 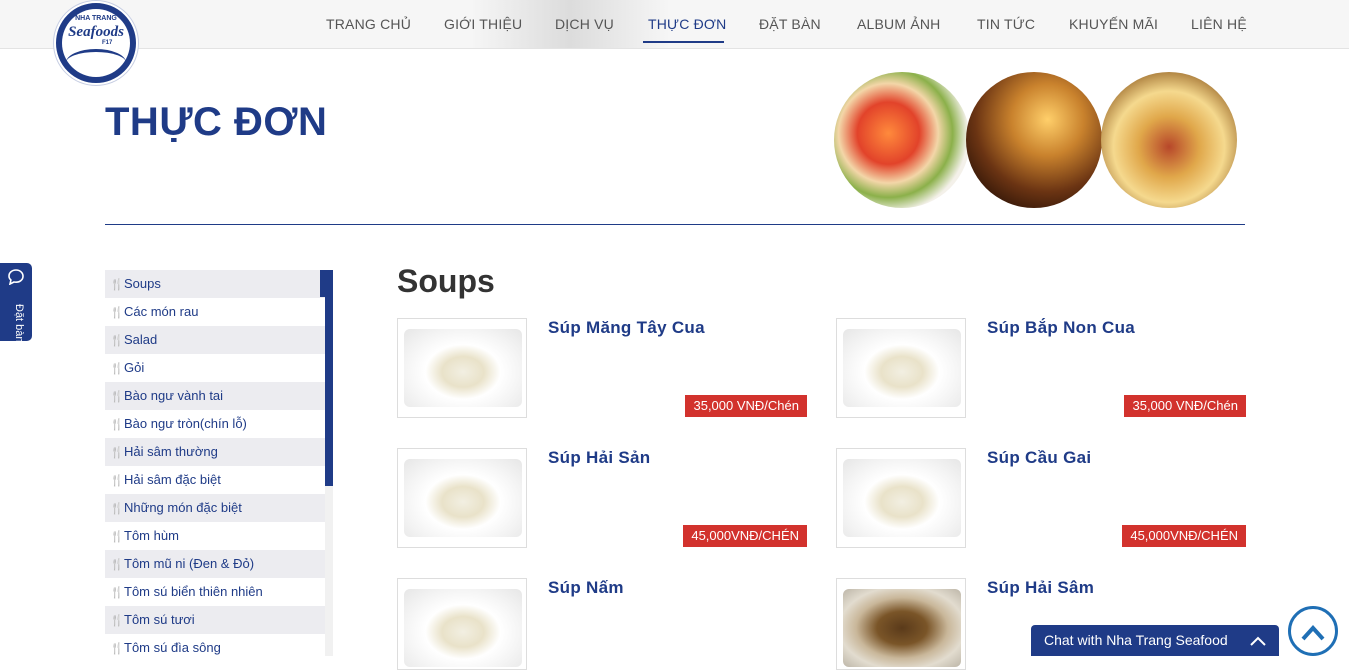 What do you see at coordinates (216, 564) in the screenshot?
I see `menu-item-slipper-lobster: 🍴Tôm mũ ni (Đen & Đỏ)` at bounding box center [216, 564].